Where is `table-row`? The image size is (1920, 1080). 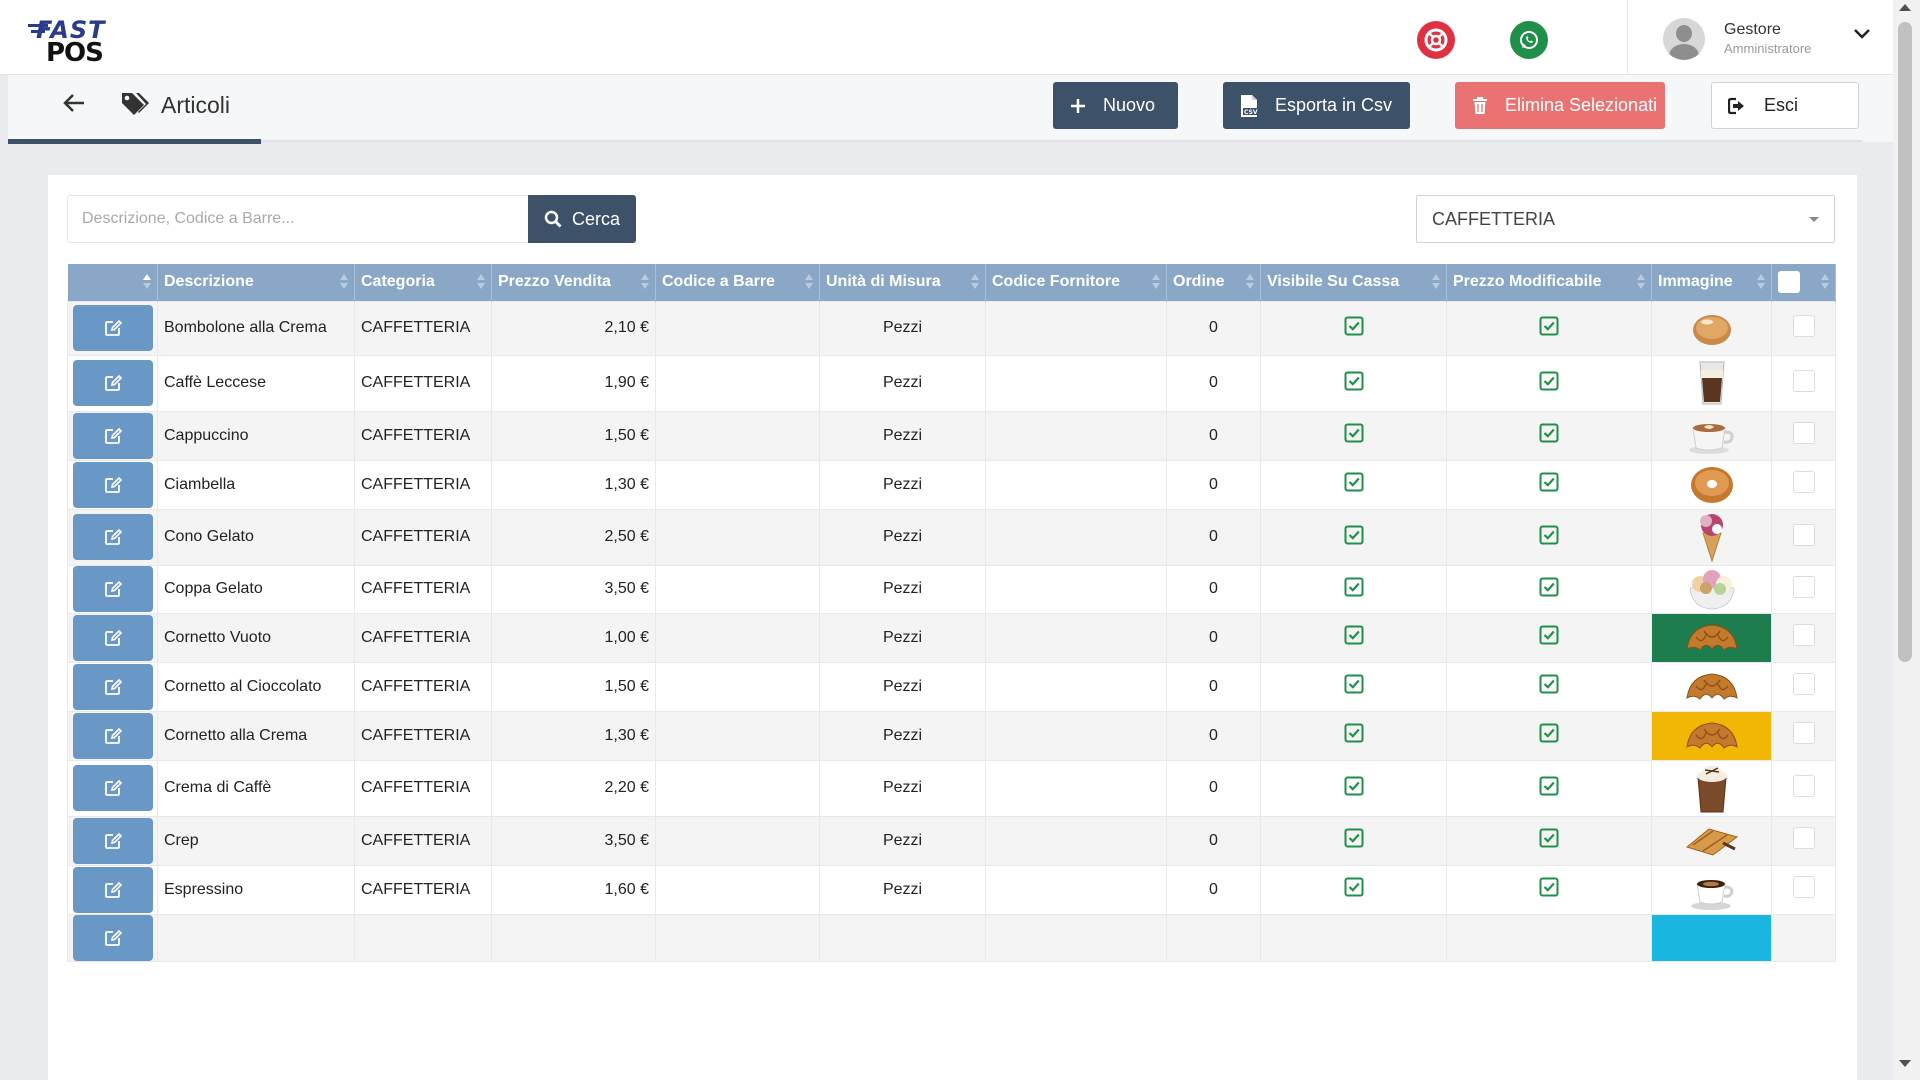
table-row is located at coordinates (951, 937).